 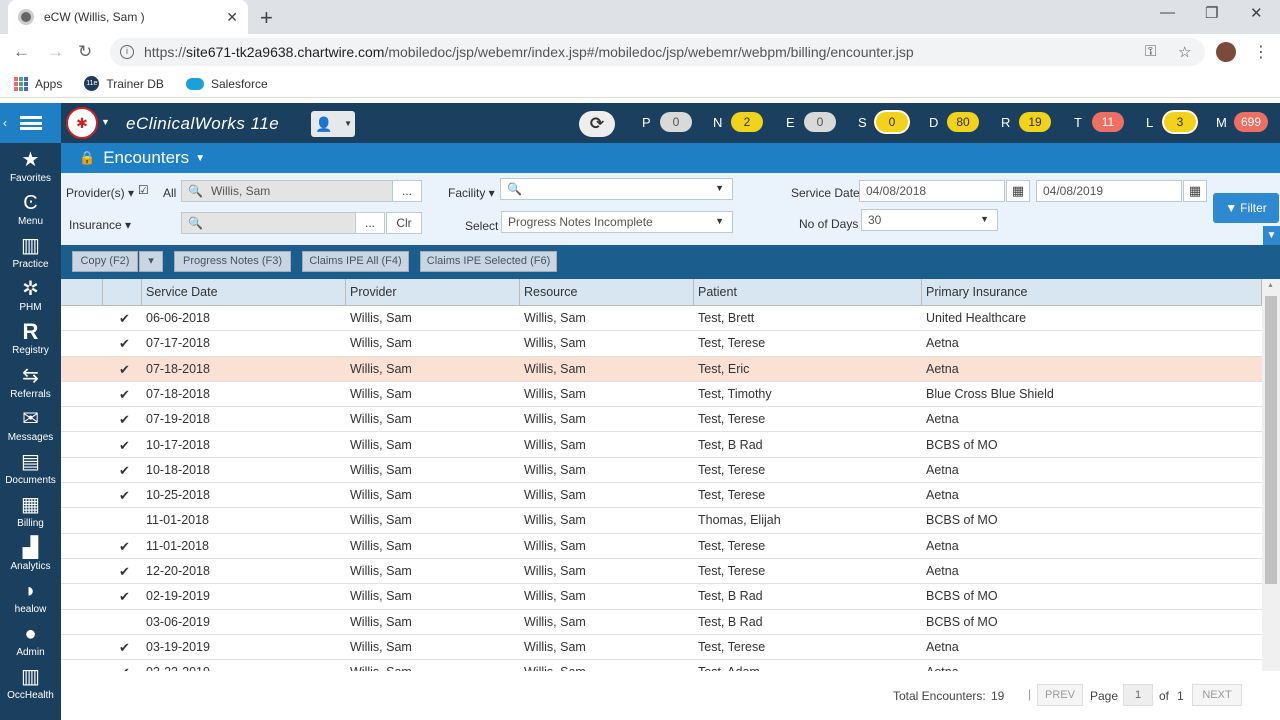 What do you see at coordinates (30, 642) in the screenshot?
I see `sidebar-item-admin: ● Admin` at bounding box center [30, 642].